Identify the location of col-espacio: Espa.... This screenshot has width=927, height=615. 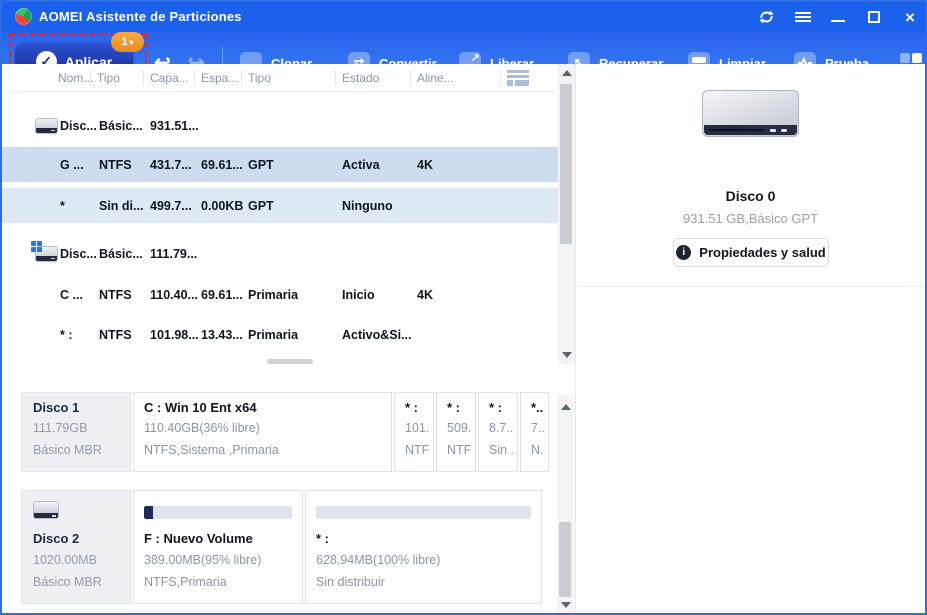
(219, 78).